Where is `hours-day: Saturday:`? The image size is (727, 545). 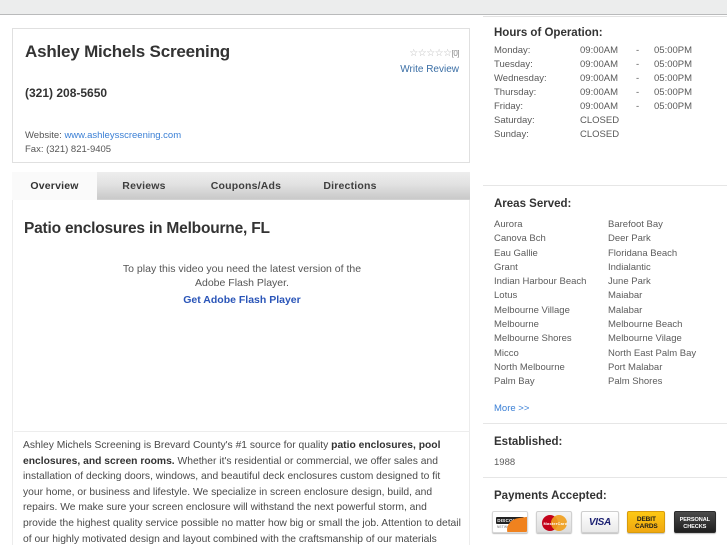
hours-day: Saturday: is located at coordinates (514, 120).